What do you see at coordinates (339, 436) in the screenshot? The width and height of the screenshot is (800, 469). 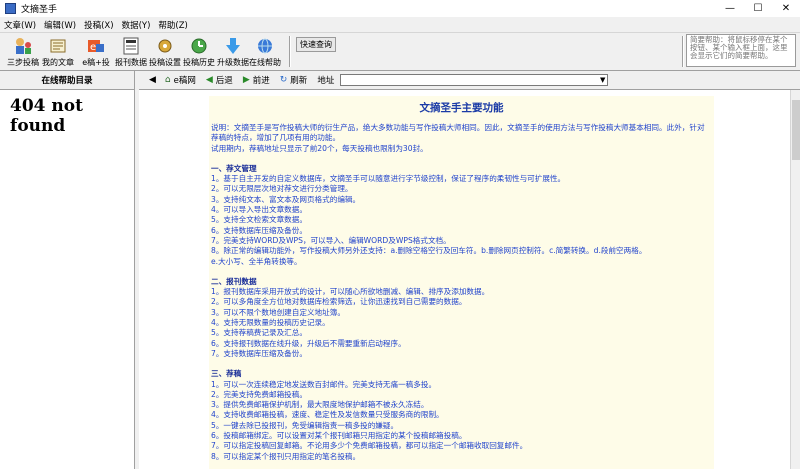 I see `list-item: 6。投稿邮箱绑定。可以设置对某个报刊邮箱只用指定的某个投稿邮箱投稿。` at bounding box center [339, 436].